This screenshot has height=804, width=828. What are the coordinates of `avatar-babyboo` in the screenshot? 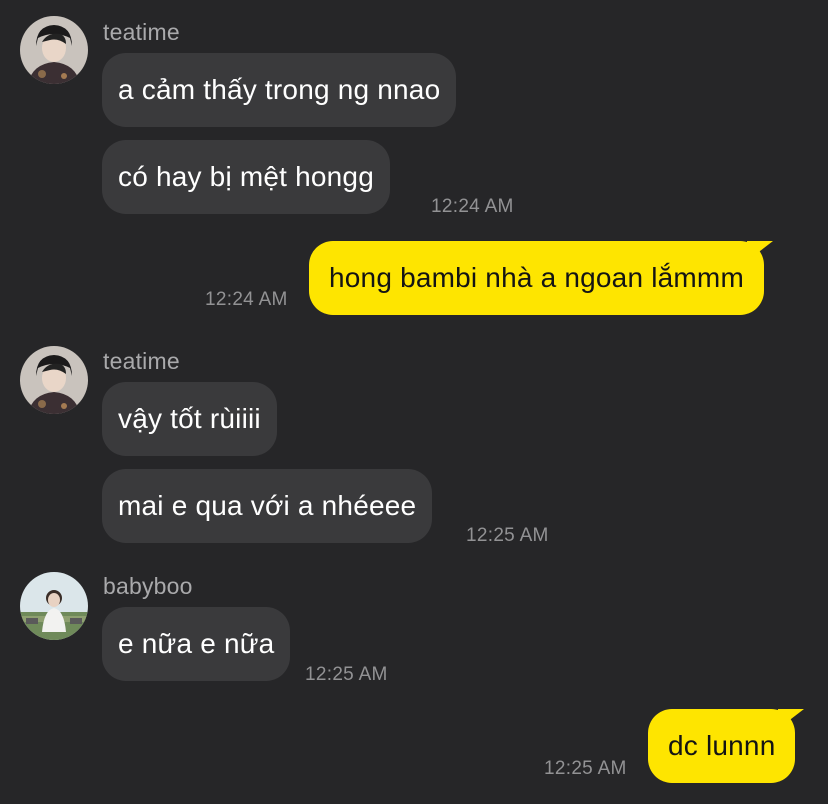 It's located at (54, 606).